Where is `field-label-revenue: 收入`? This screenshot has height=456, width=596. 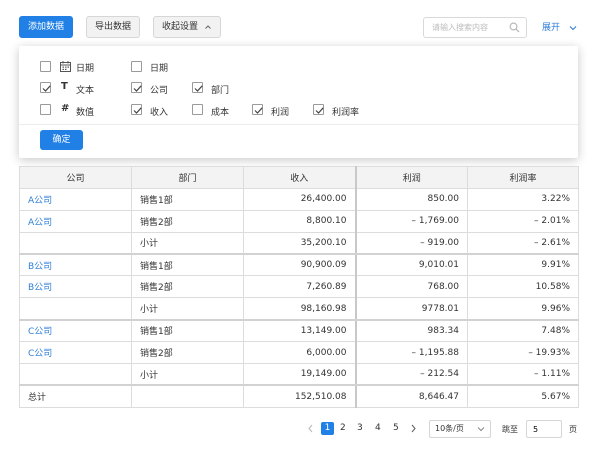 field-label-revenue: 收入 is located at coordinates (159, 113).